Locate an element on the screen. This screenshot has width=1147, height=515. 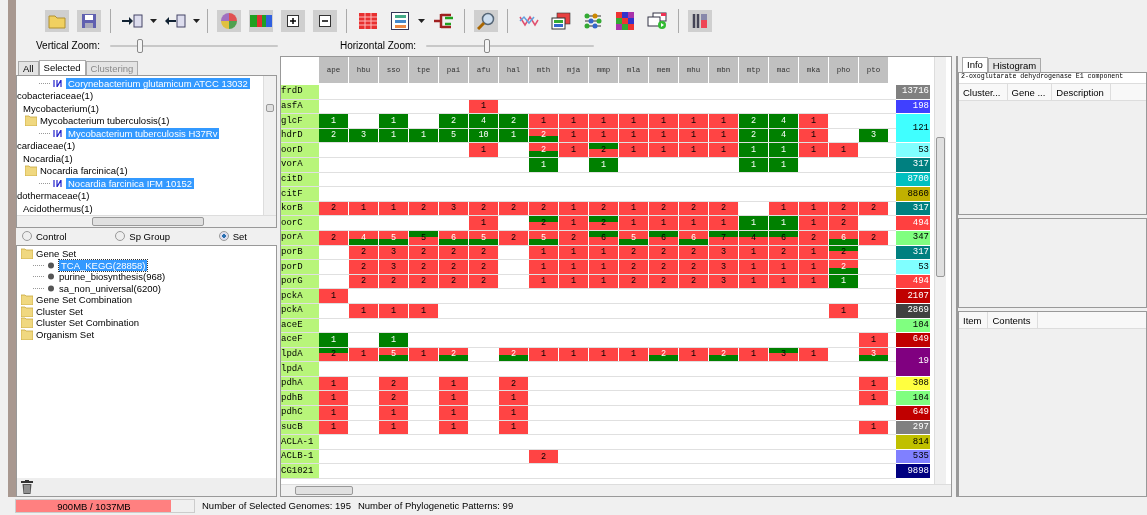
gene-label: pdhC is located at coordinates (300, 413).